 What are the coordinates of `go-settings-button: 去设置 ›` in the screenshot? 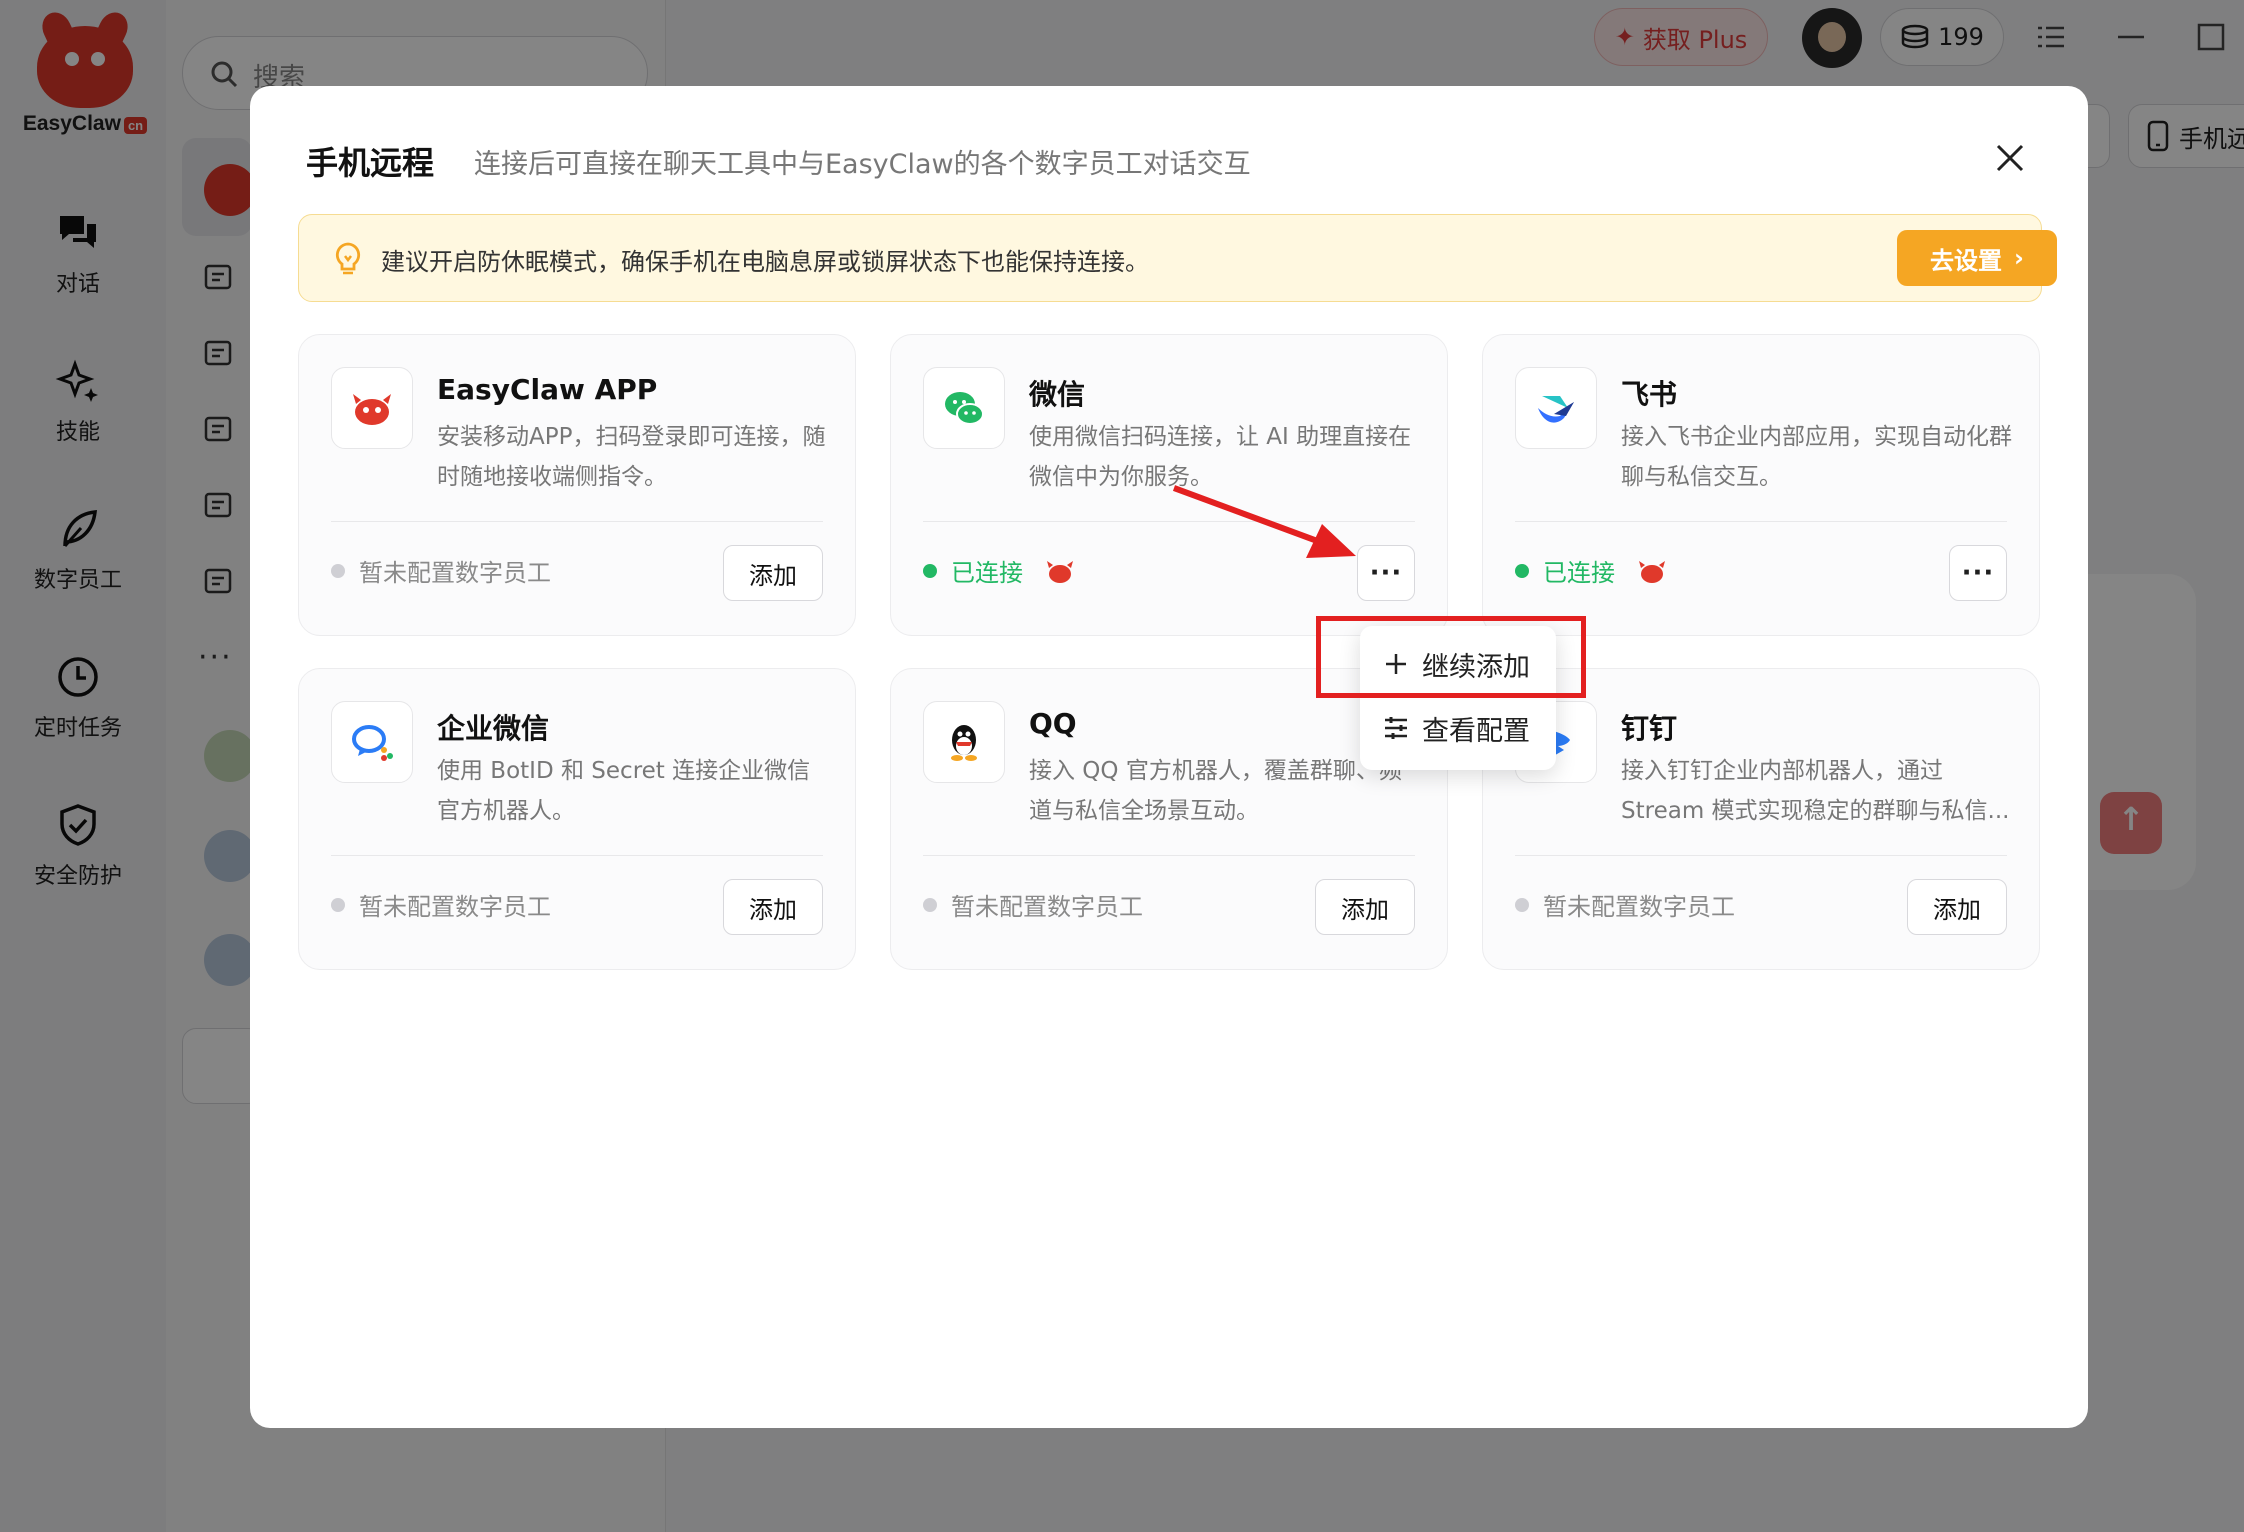 It's located at (1977, 258).